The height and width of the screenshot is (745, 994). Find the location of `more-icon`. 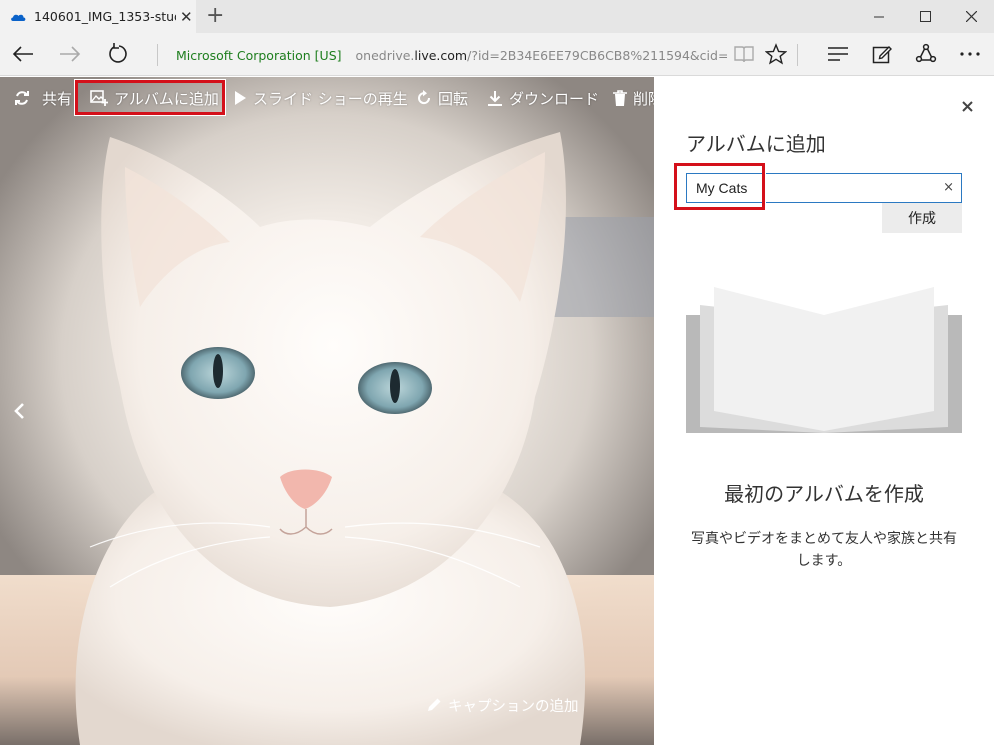

more-icon is located at coordinates (970, 54).